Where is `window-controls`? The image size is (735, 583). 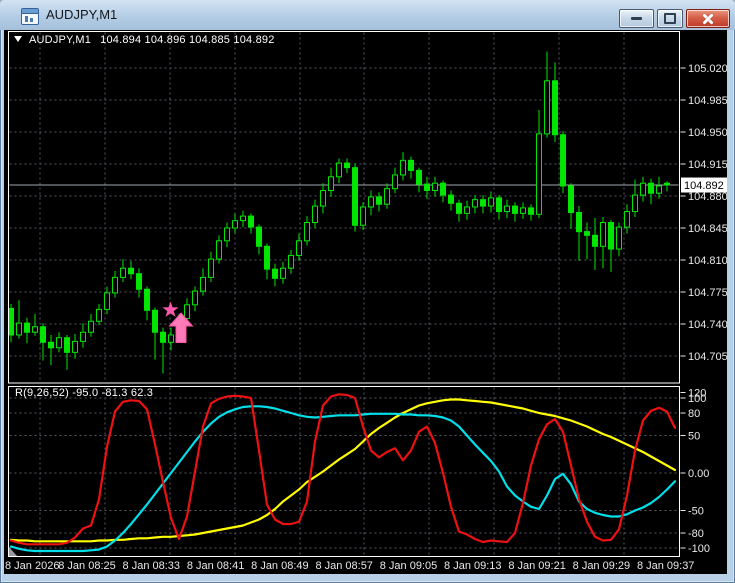
window-controls is located at coordinates (674, 18).